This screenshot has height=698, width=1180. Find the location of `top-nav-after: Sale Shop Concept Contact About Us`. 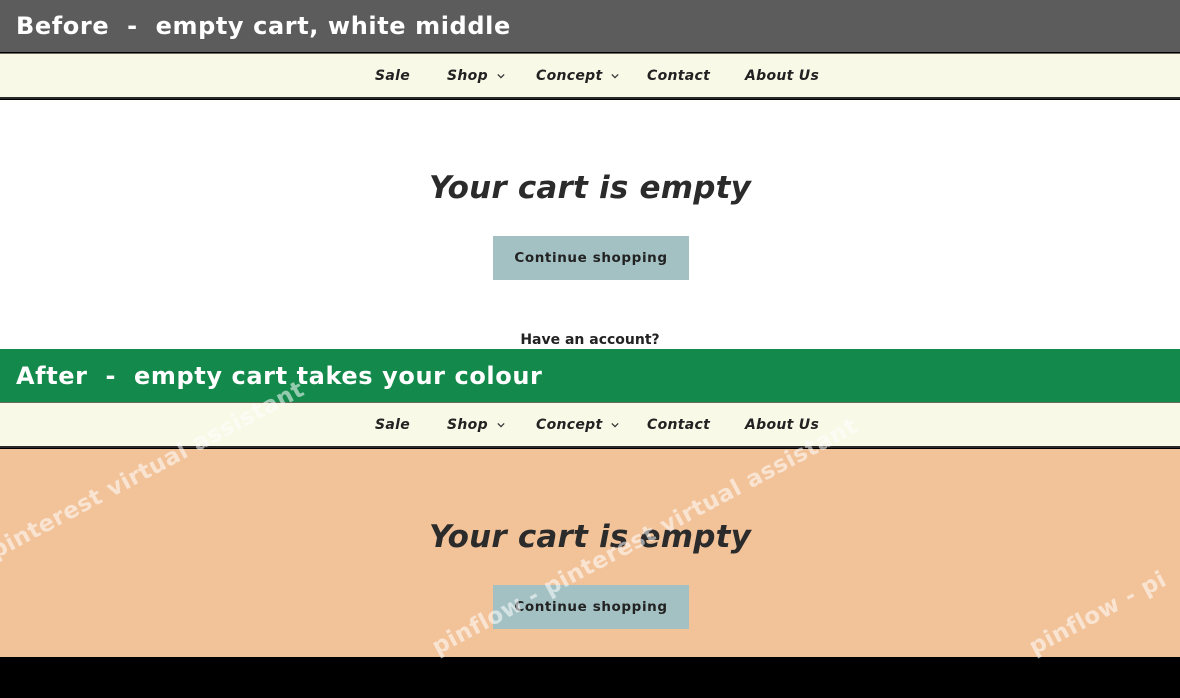

top-nav-after: Sale Shop Concept Contact About Us is located at coordinates (590, 425).